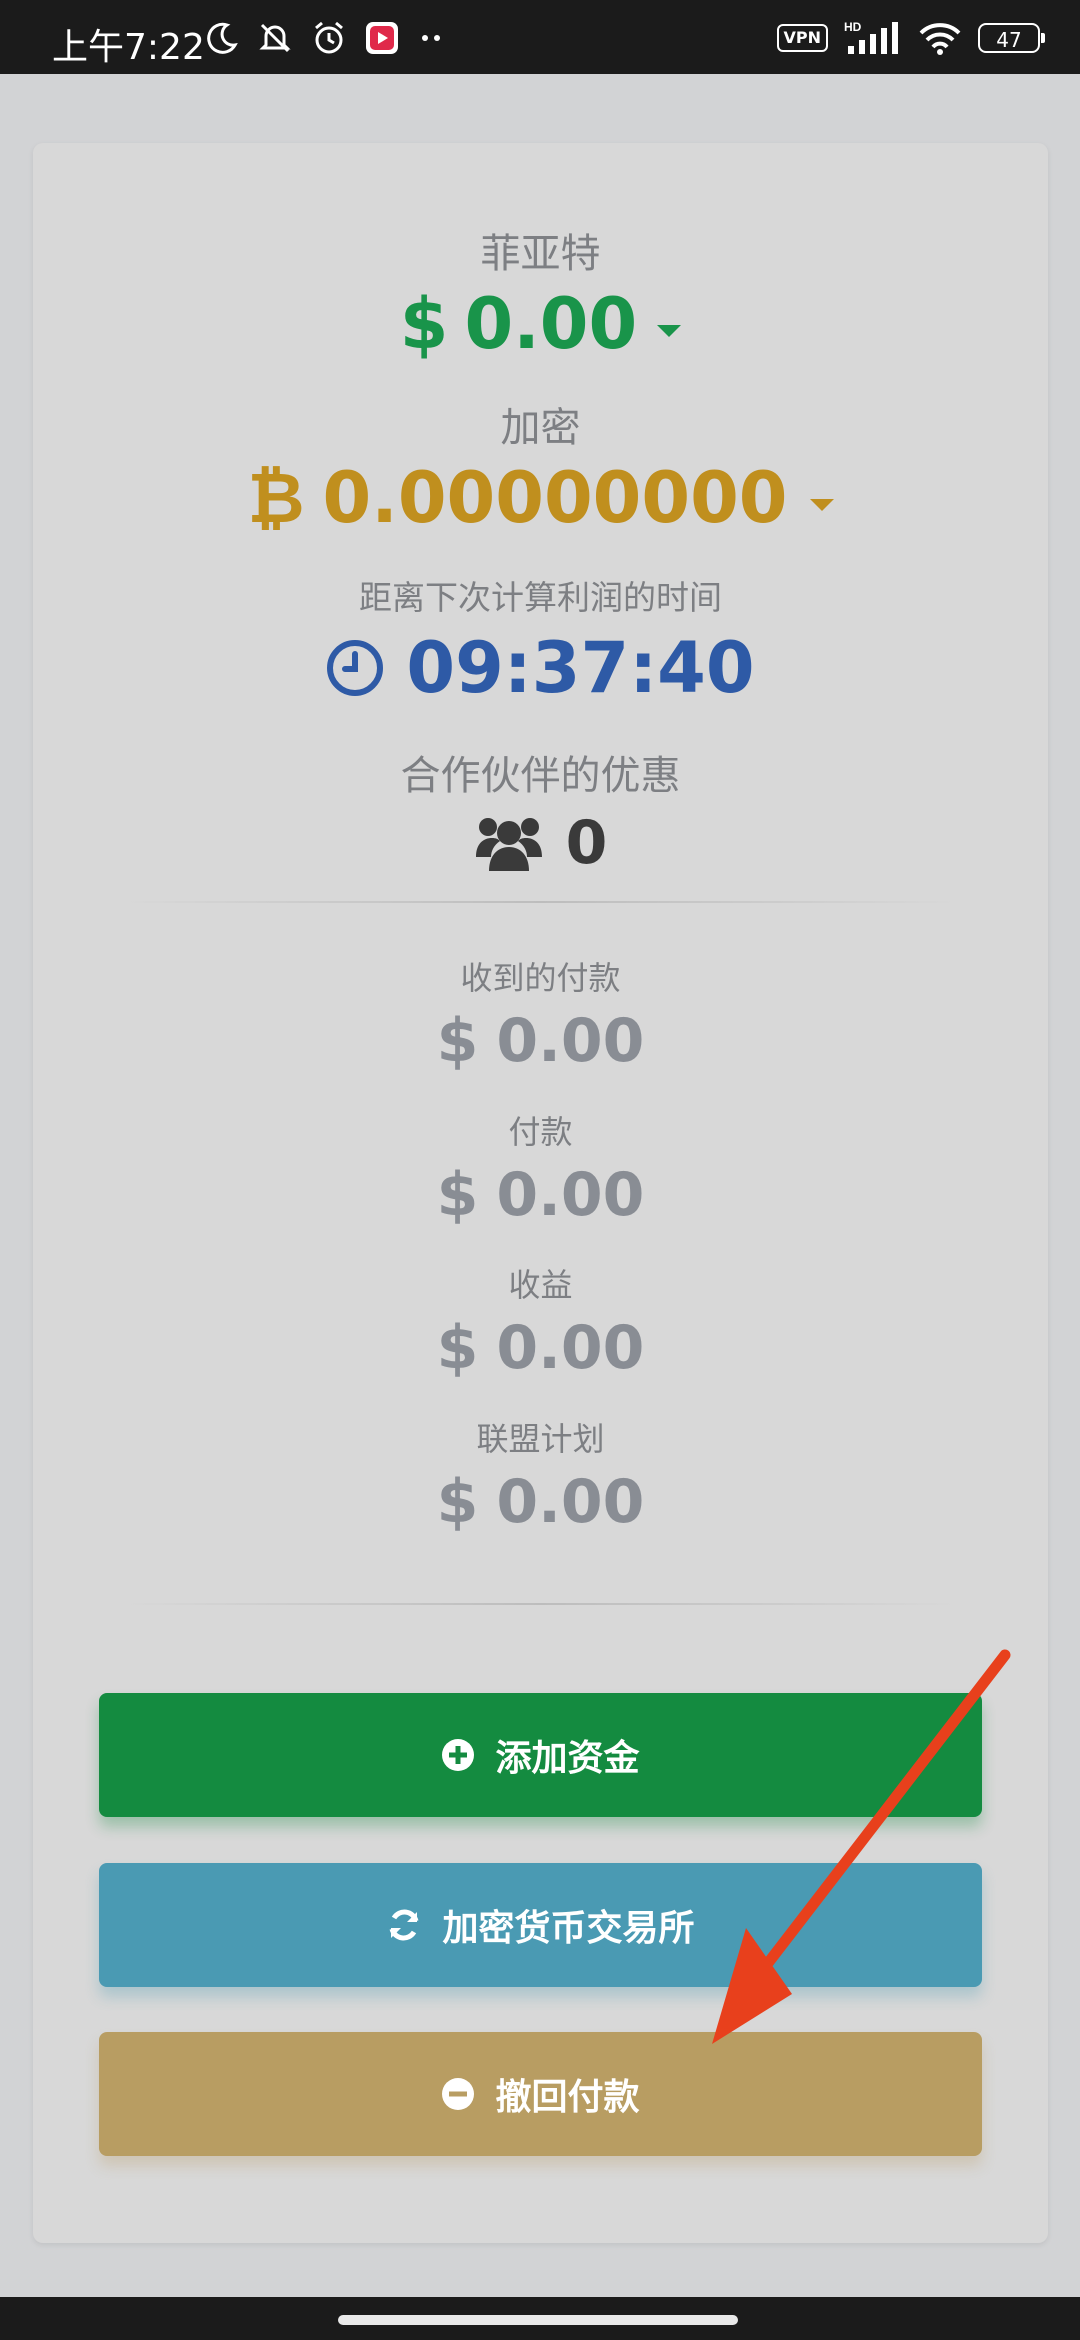 This screenshot has height=2340, width=1080. I want to click on earnings: $ 0.00, so click(540, 1348).